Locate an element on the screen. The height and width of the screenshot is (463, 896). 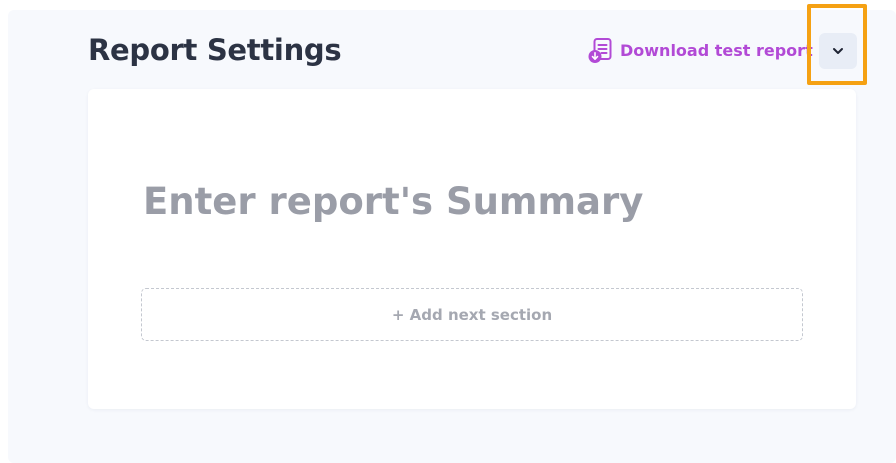
report-summary-input is located at coordinates (473, 201).